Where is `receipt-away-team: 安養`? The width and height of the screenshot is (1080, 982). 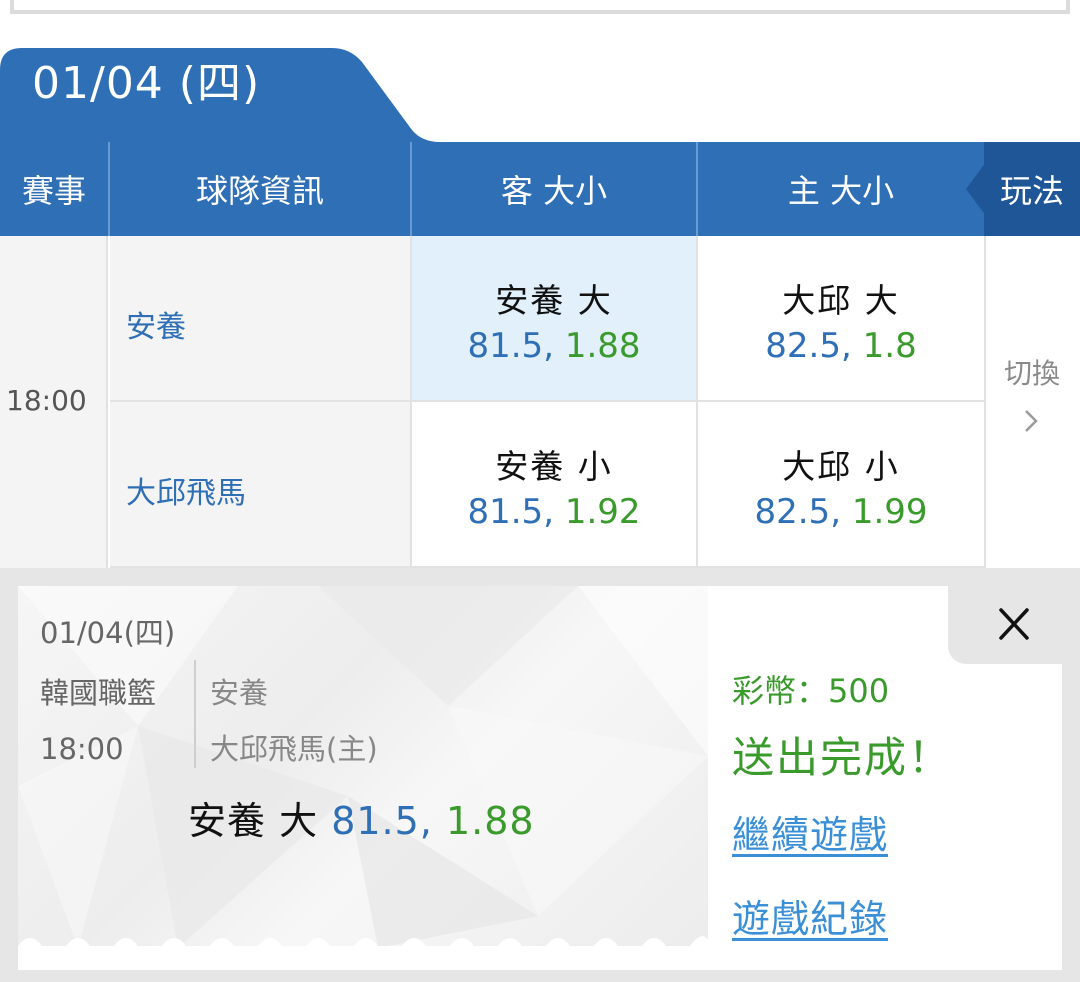 receipt-away-team: 安養 is located at coordinates (239, 693).